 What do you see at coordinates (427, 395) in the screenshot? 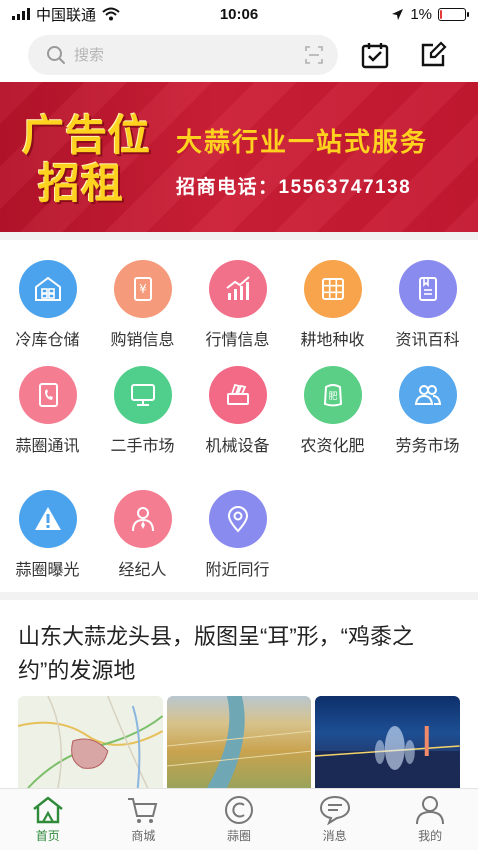
I see `workers-icon` at bounding box center [427, 395].